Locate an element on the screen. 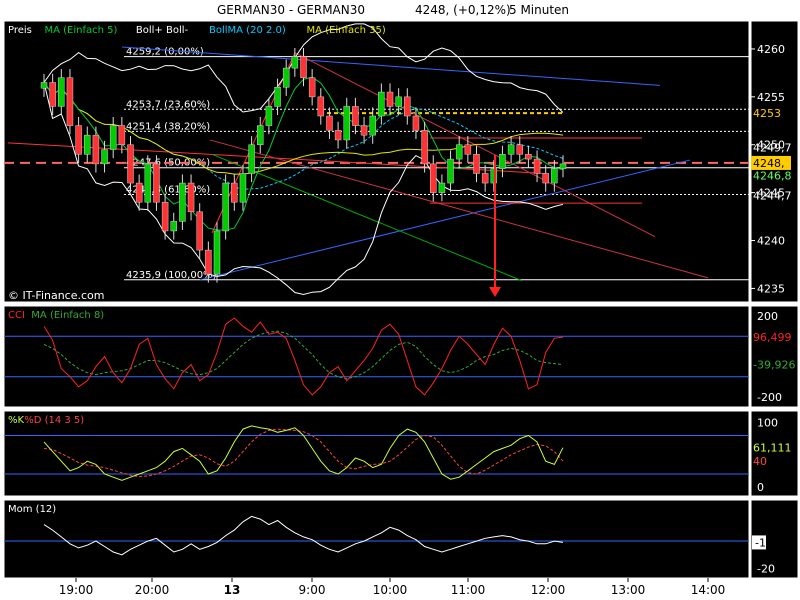 Image resolution: width=800 pixels, height=600 pixels. cci-y-label: 200 is located at coordinates (767, 316).